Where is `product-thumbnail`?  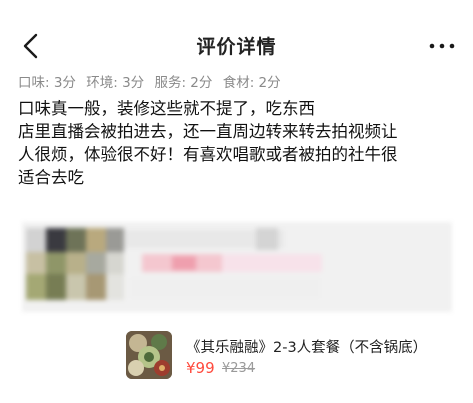 product-thumbnail is located at coordinates (149, 355).